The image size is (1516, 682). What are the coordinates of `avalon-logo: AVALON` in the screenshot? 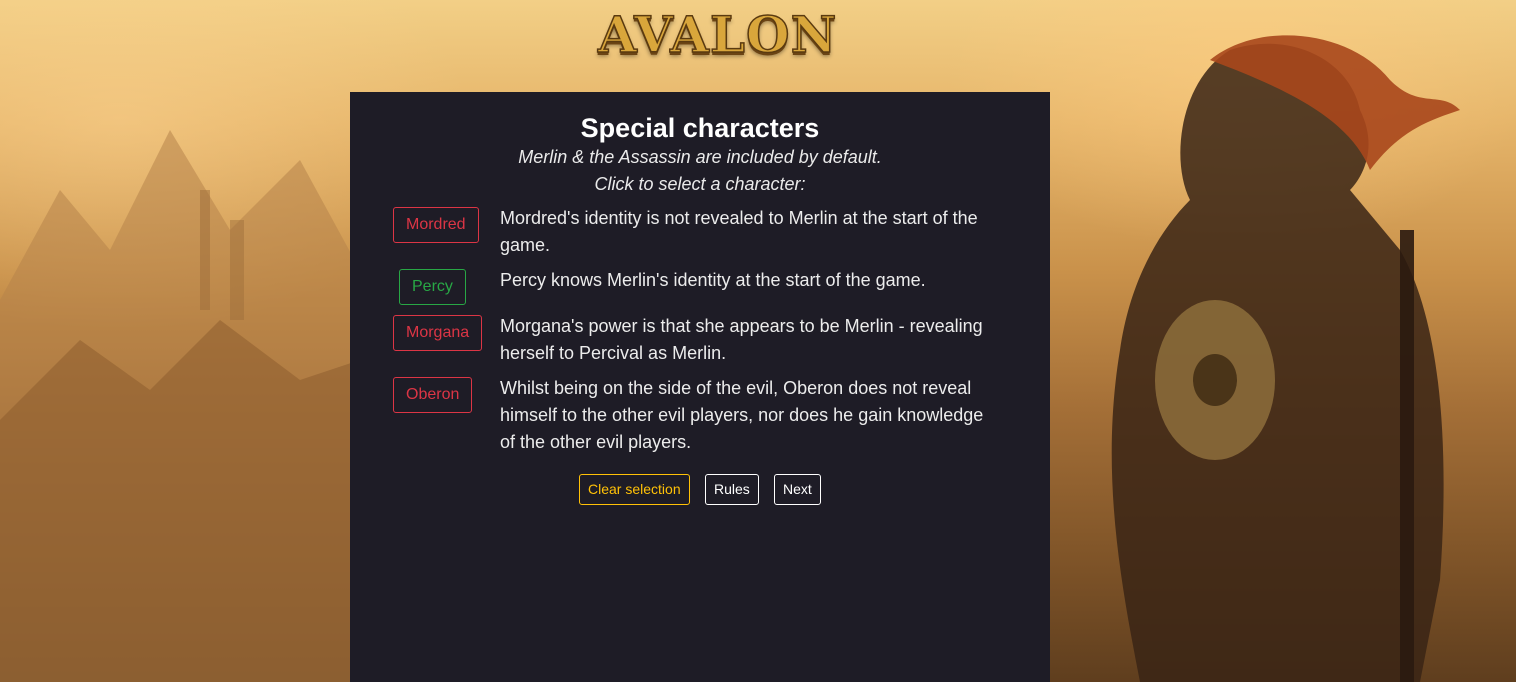 It's located at (717, 35).